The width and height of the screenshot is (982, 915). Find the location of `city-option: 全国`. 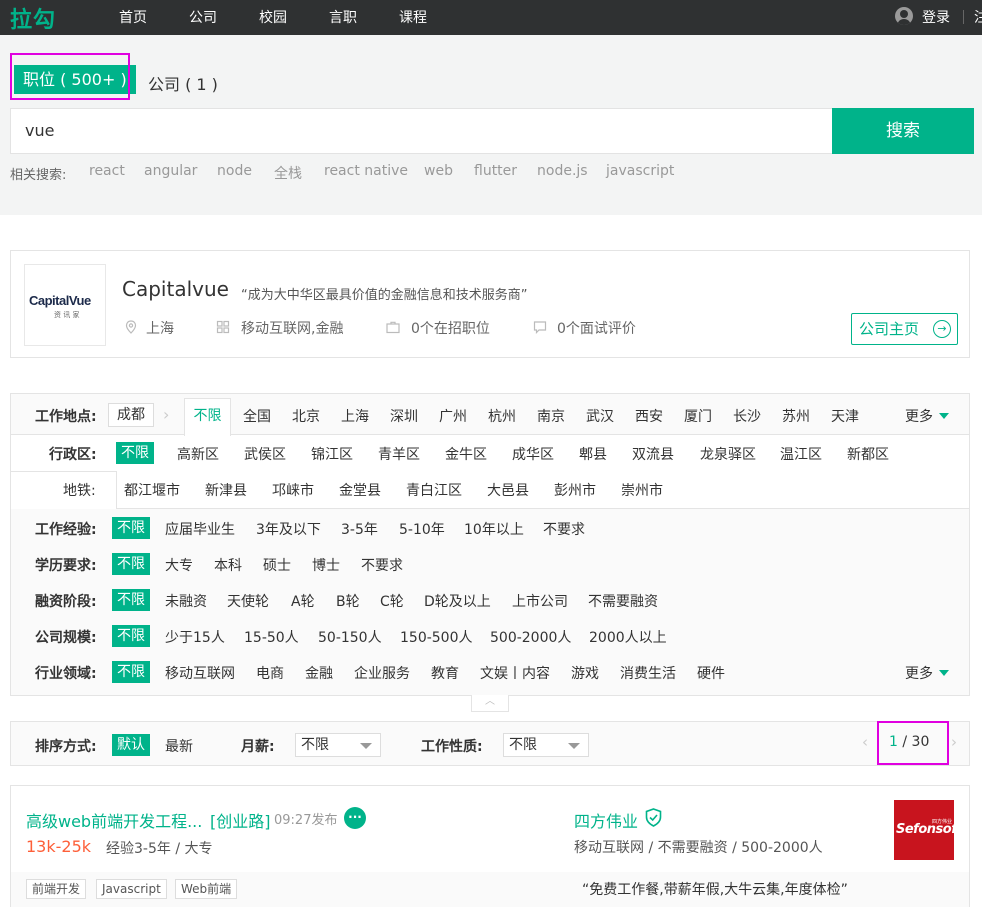

city-option: 全国 is located at coordinates (257, 416).